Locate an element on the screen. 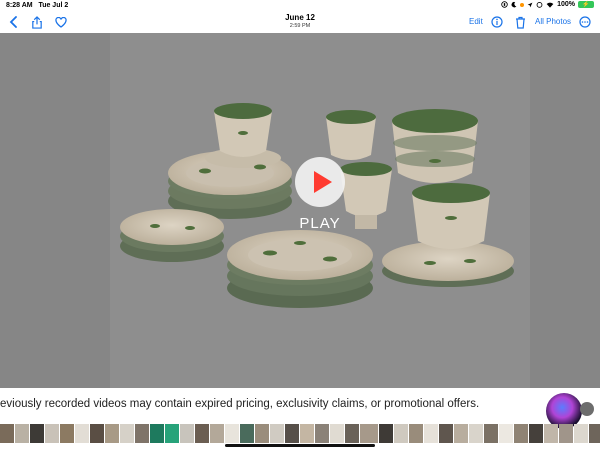  nav-title: June 12 2:59 PM is located at coordinates (300, 21).